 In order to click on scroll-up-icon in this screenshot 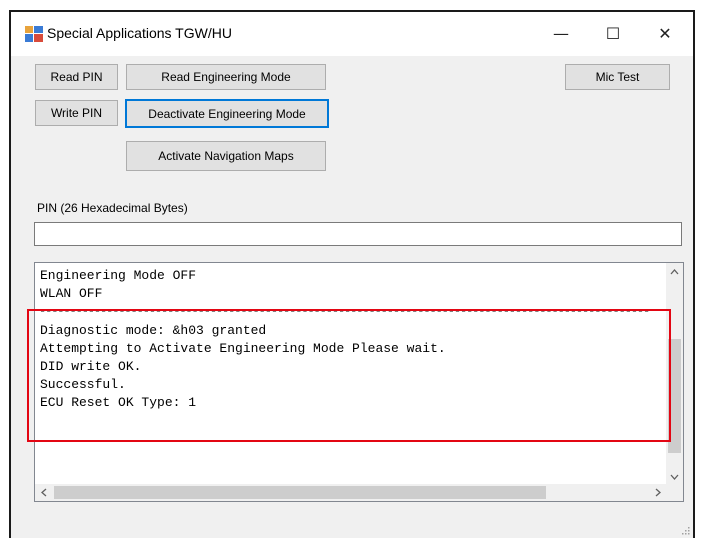, I will do `click(674, 271)`.